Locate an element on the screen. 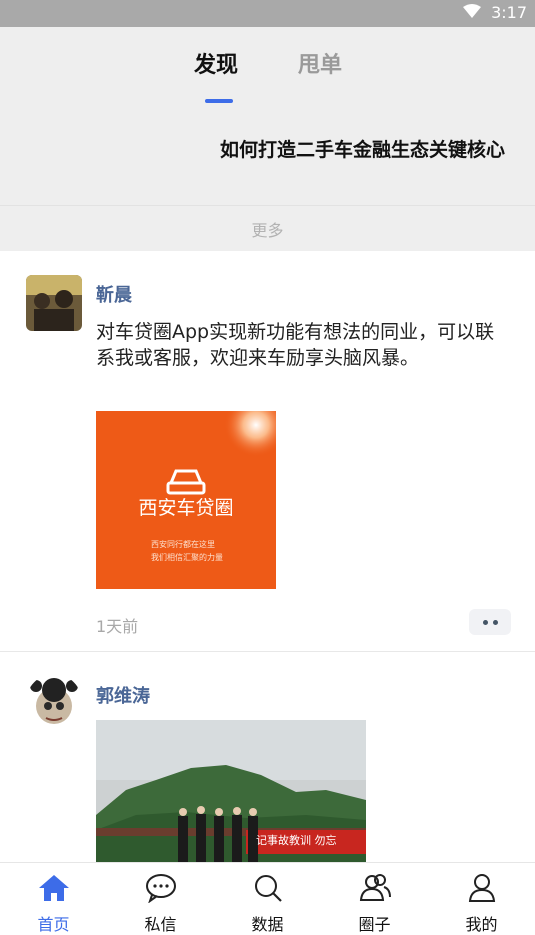 This screenshot has height=935, width=535. nav-home: 首页 is located at coordinates (53, 898).